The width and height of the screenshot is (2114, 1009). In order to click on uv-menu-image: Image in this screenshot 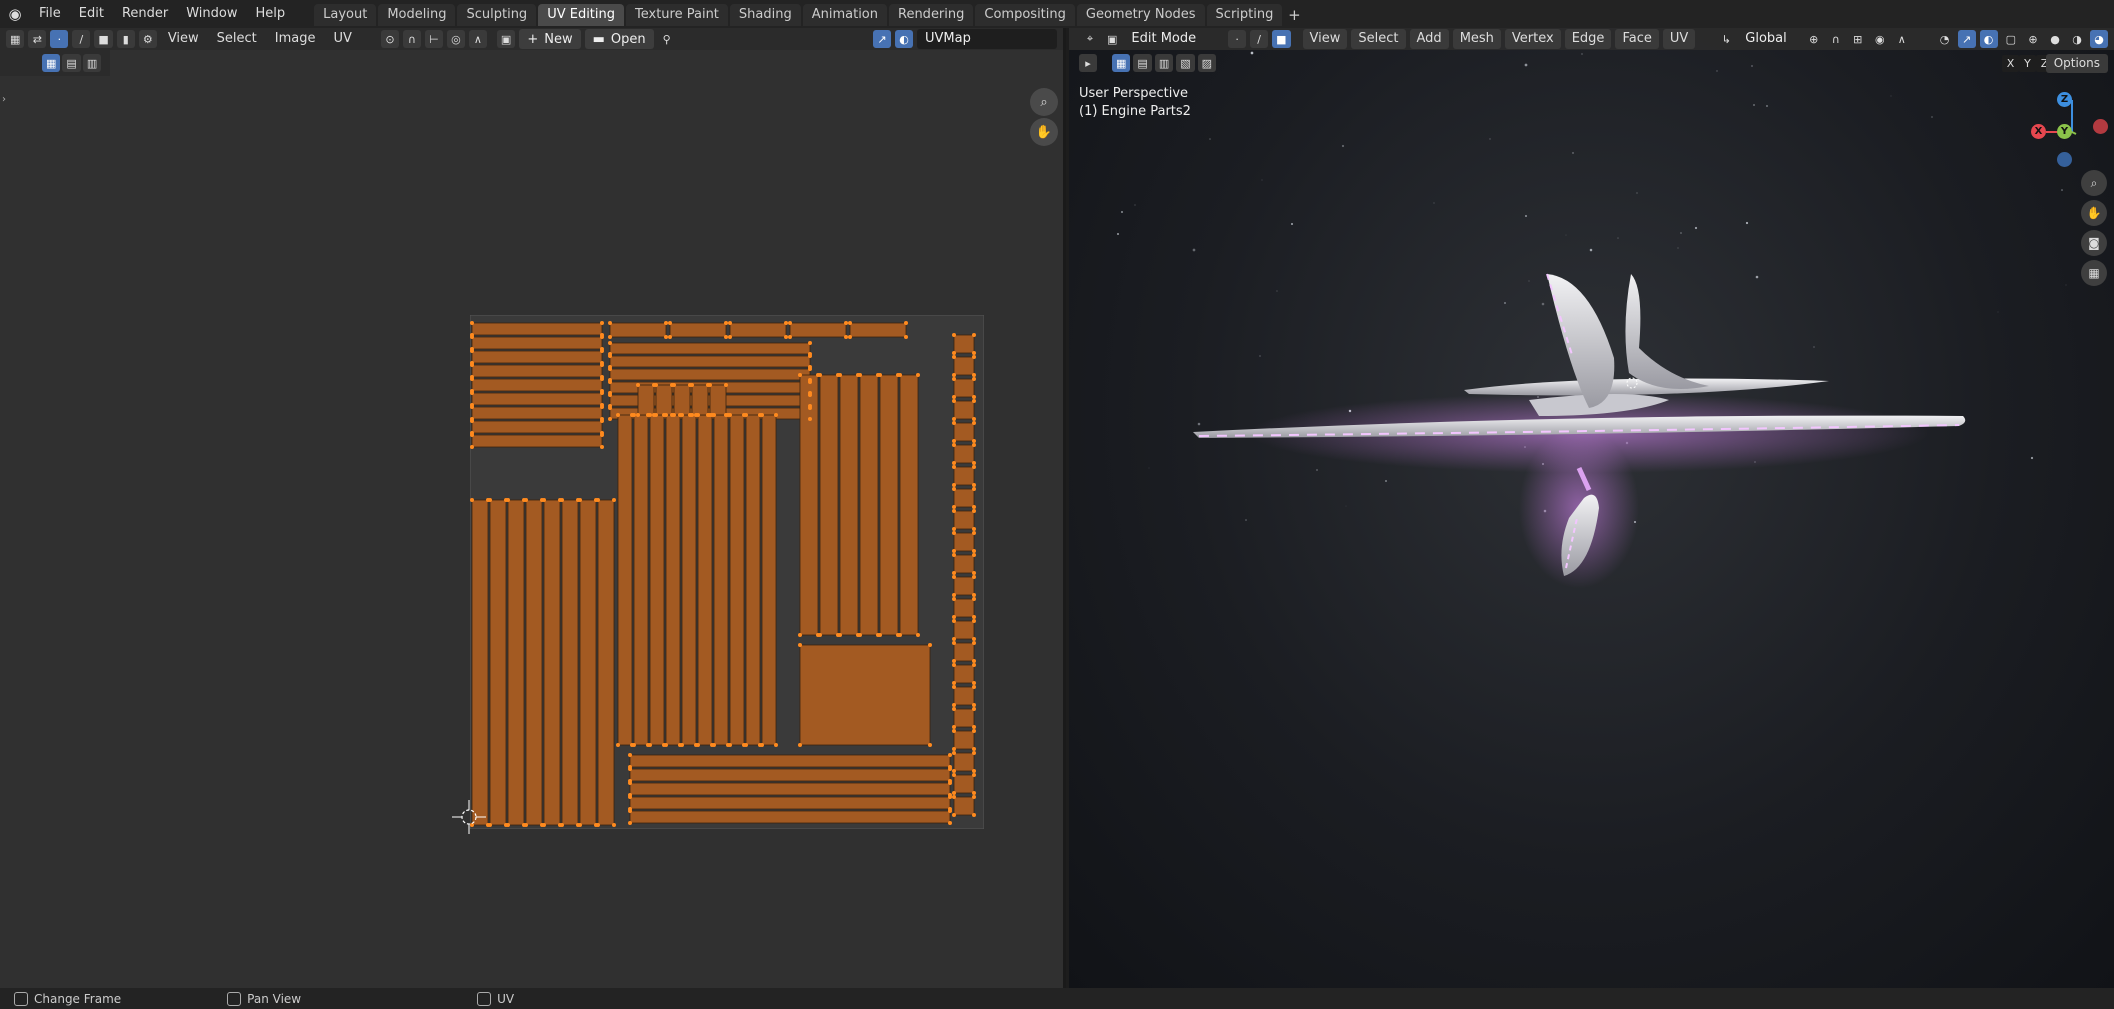, I will do `click(295, 39)`.